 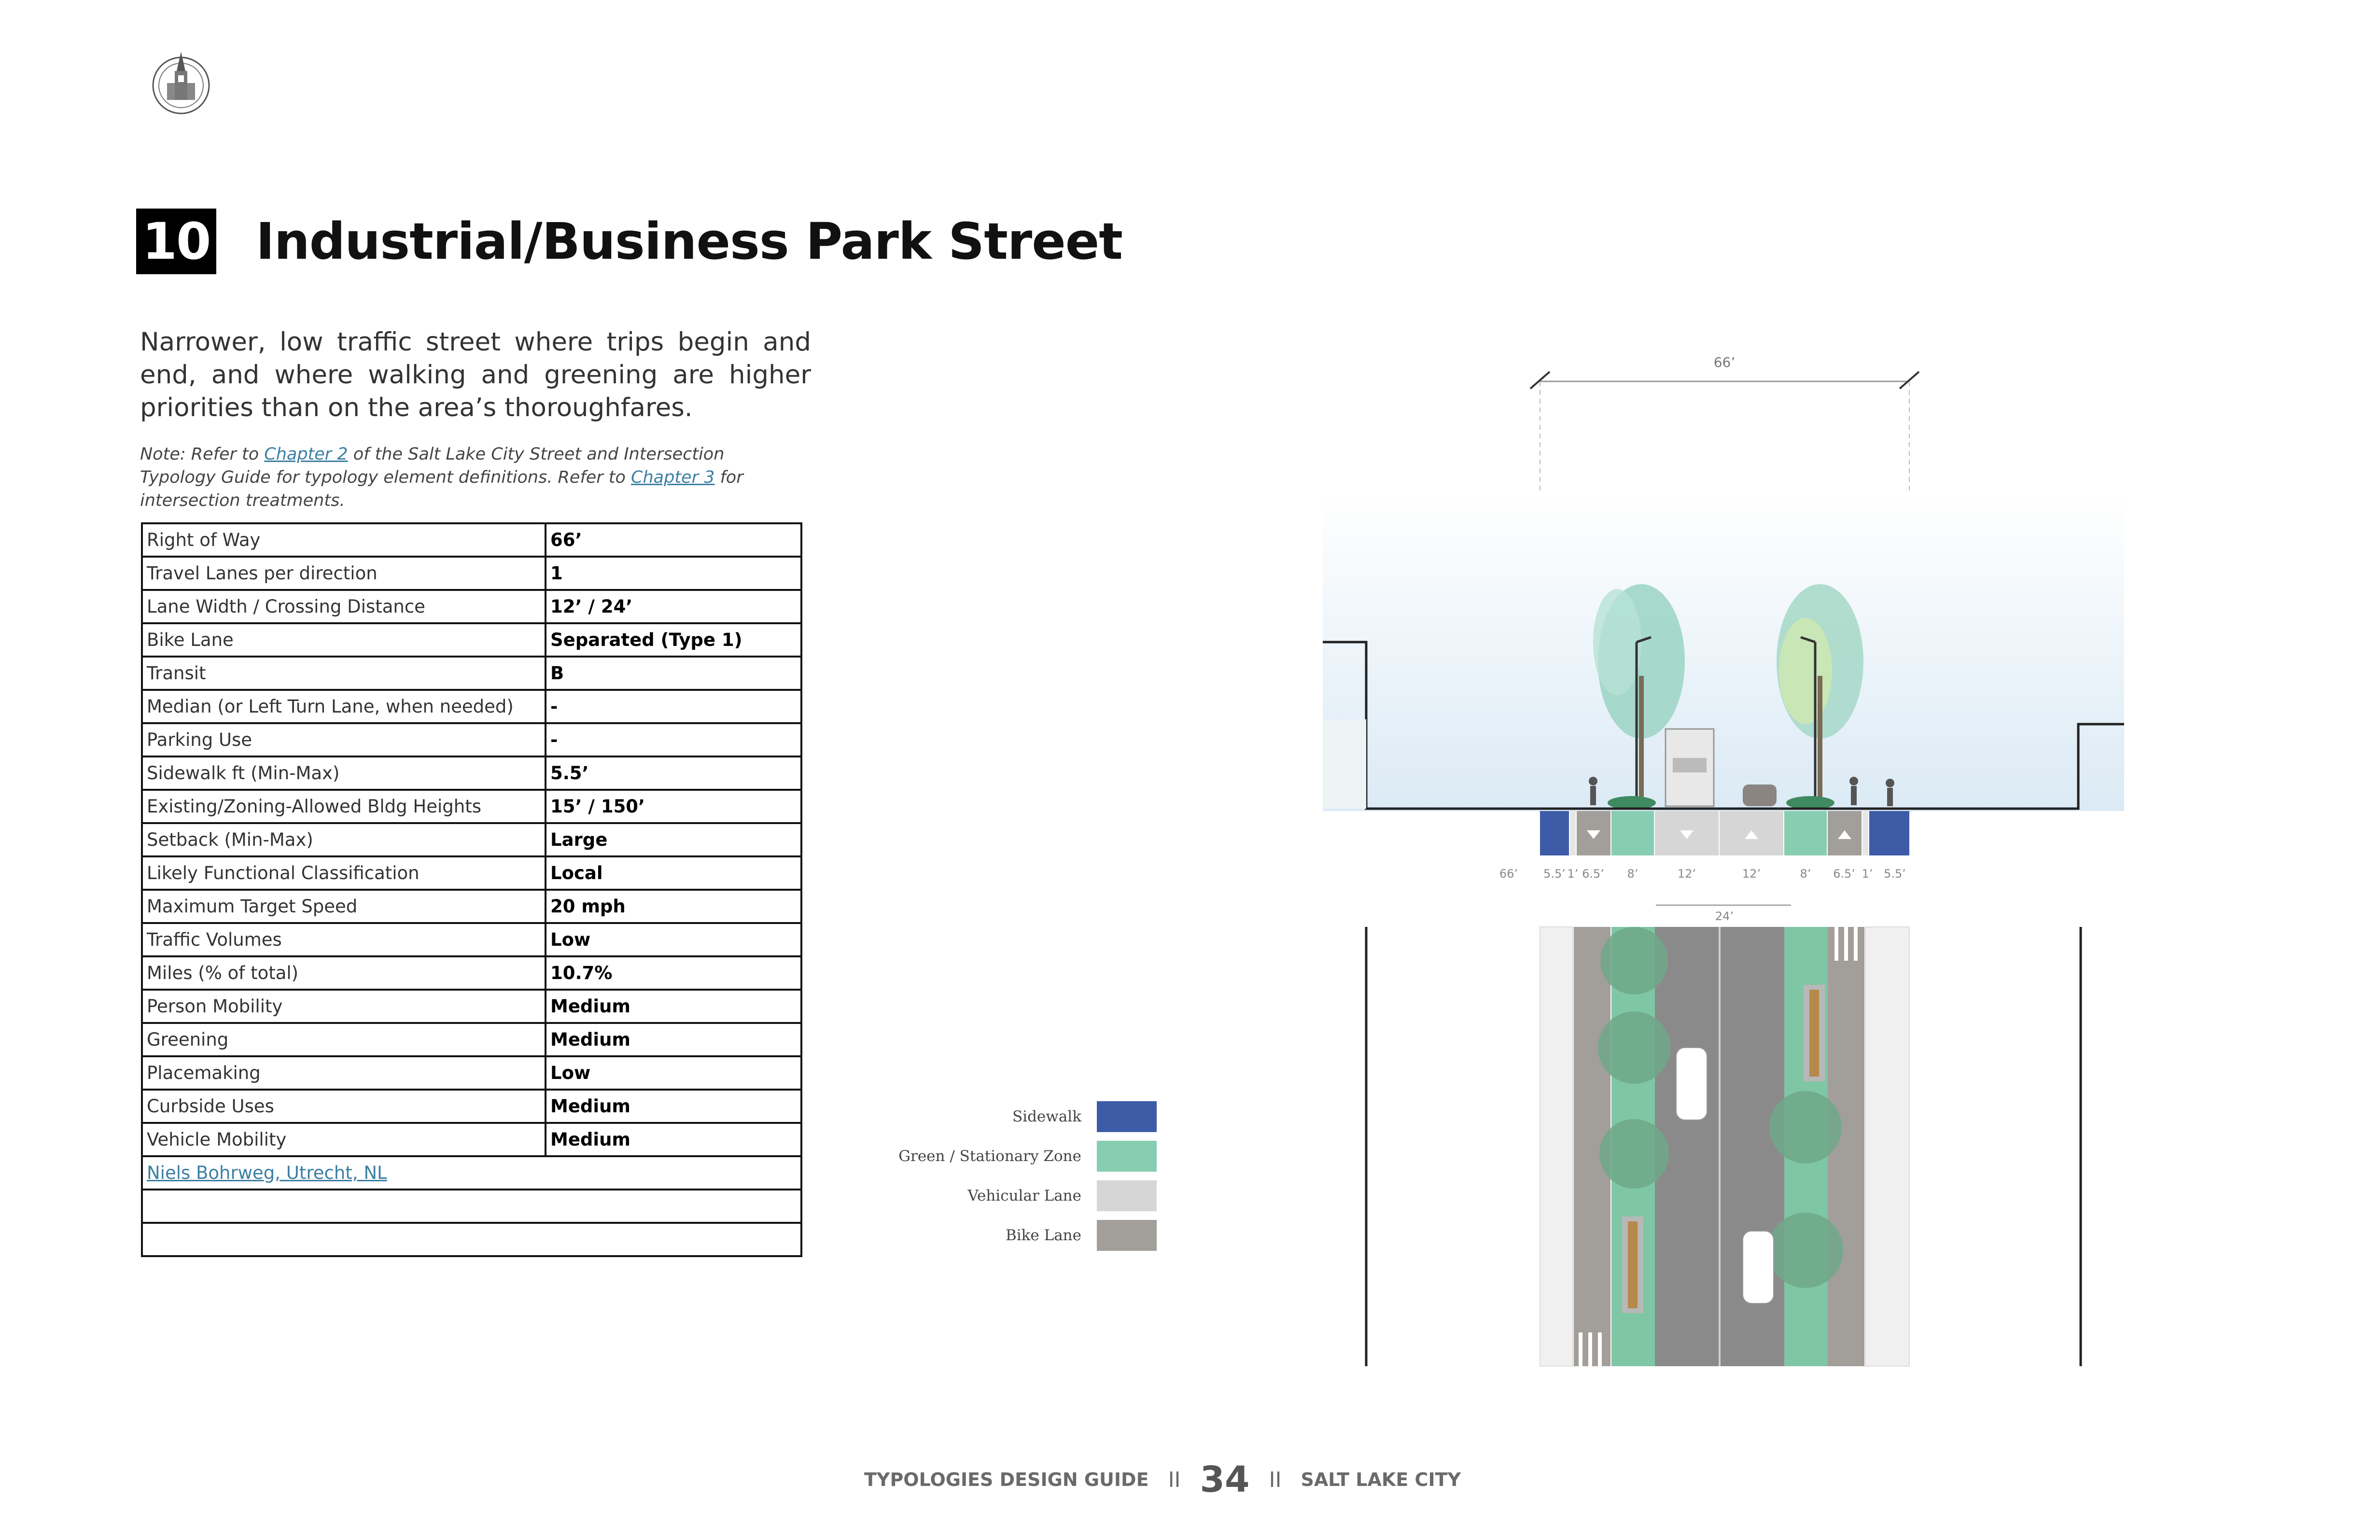 I want to click on table-row: Maximum Target Speed 20 mph, so click(x=472, y=907).